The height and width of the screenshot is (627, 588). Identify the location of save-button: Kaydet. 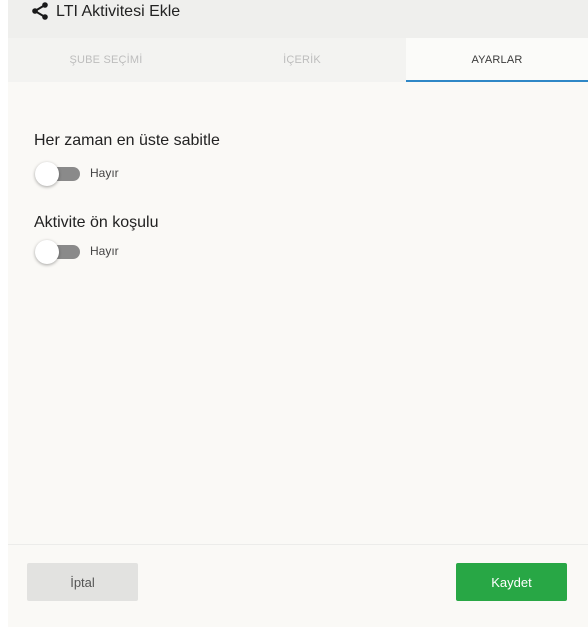
(511, 582).